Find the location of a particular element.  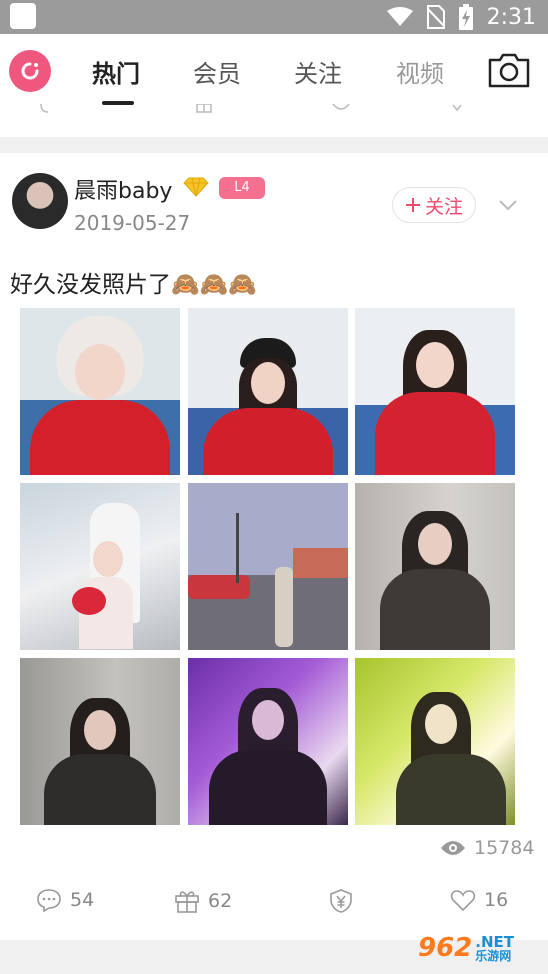

site-watermark: 962 .NET 乐游网 is located at coordinates (480, 948).